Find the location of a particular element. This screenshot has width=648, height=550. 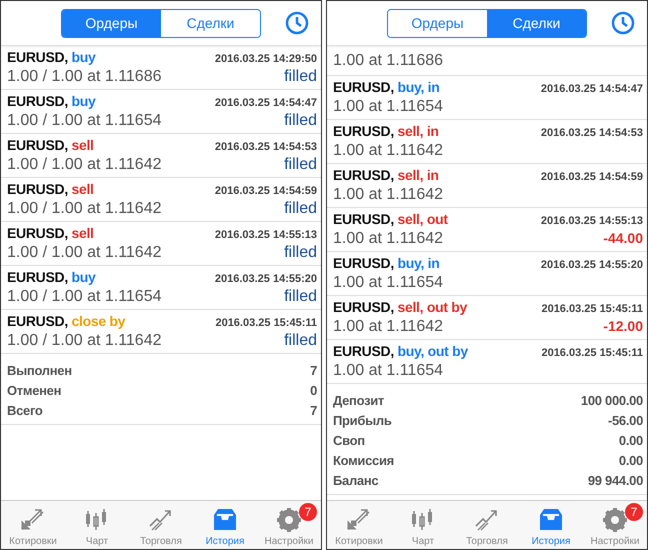

summary-label: Комиссия is located at coordinates (363, 460).